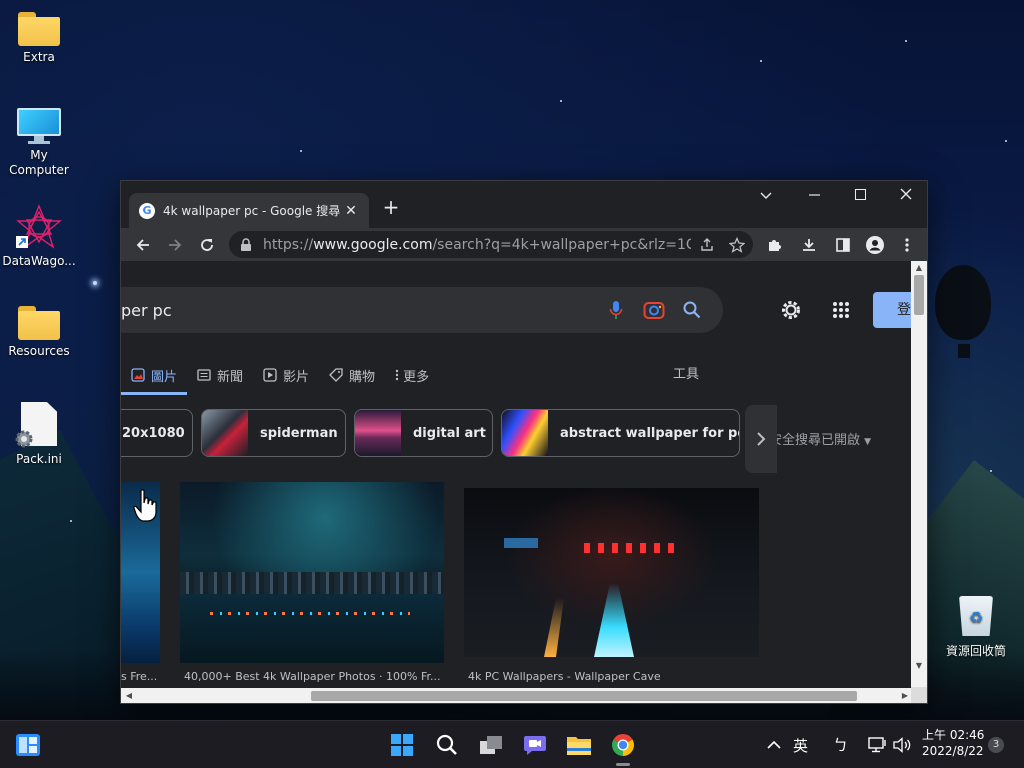  Describe the element at coordinates (875, 245) in the screenshot. I see `profile-button` at that location.